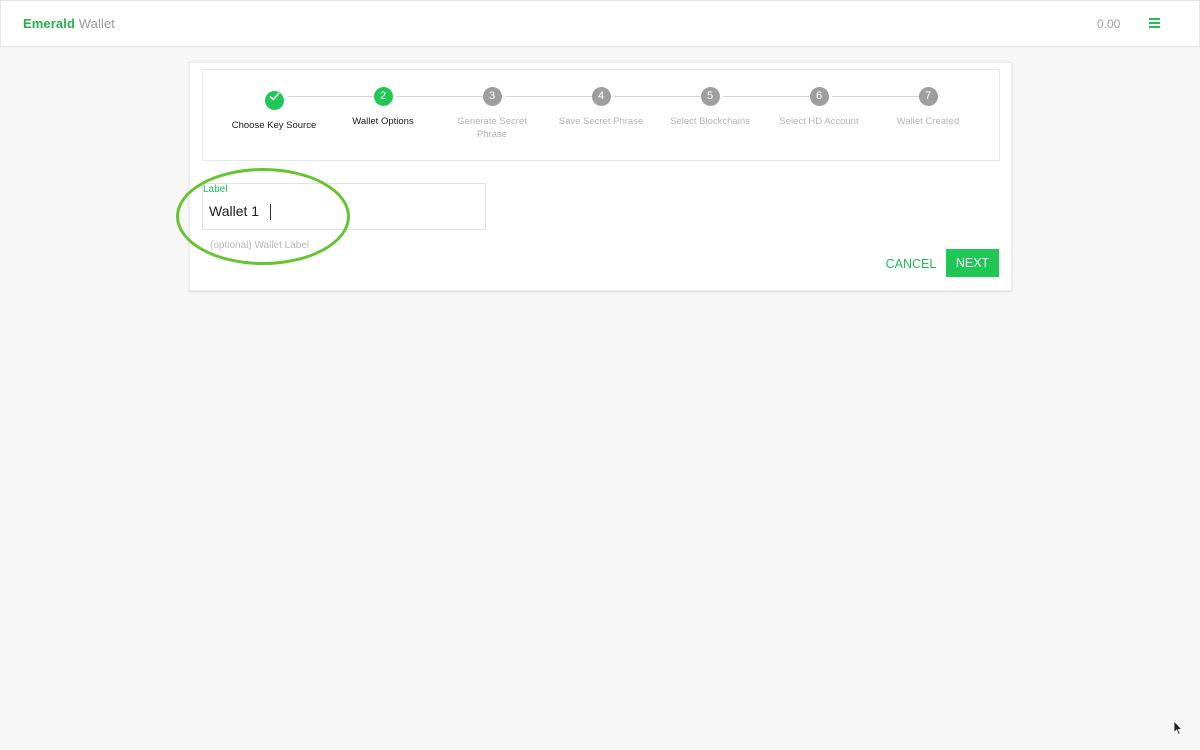  What do you see at coordinates (601, 121) in the screenshot?
I see `step-label: Save Secret Phrase` at bounding box center [601, 121].